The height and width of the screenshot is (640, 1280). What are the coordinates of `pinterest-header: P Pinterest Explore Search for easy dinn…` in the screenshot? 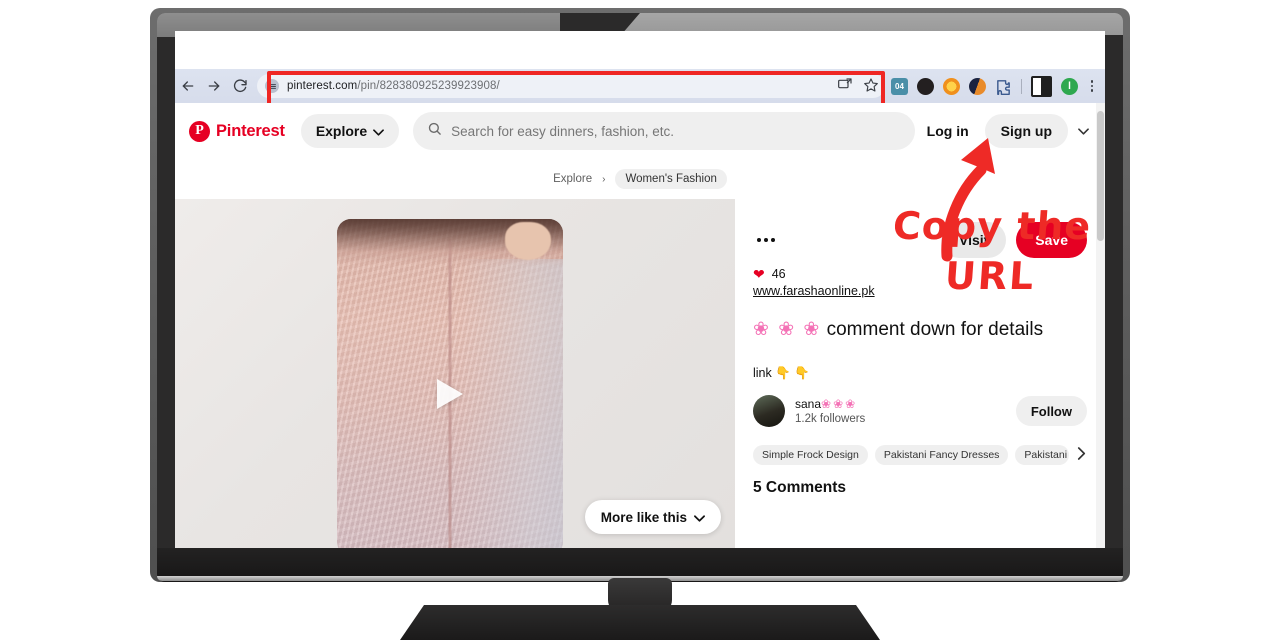 It's located at (640, 131).